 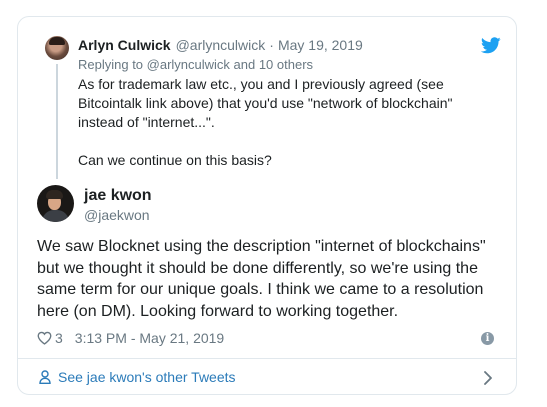 I want to click on see-other-tweets-link: See jae kwon's other Tweets, so click(x=137, y=377).